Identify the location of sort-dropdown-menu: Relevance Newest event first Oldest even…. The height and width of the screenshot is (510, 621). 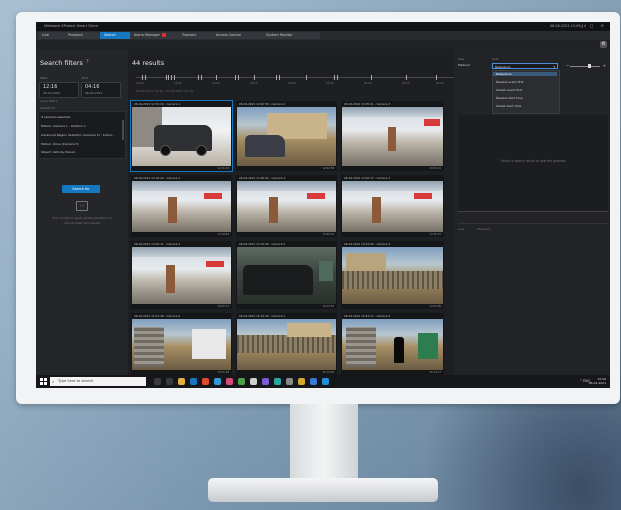
(526, 92).